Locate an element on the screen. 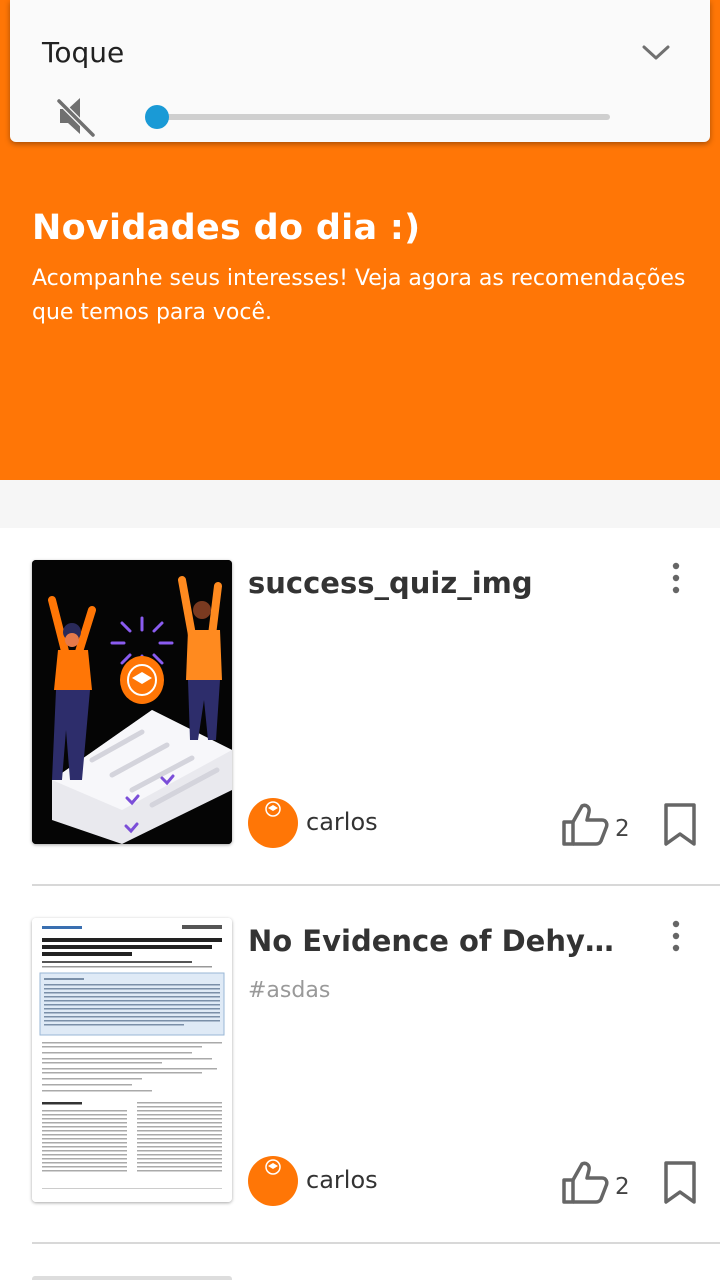  volume-slider-thumb is located at coordinates (157, 117).